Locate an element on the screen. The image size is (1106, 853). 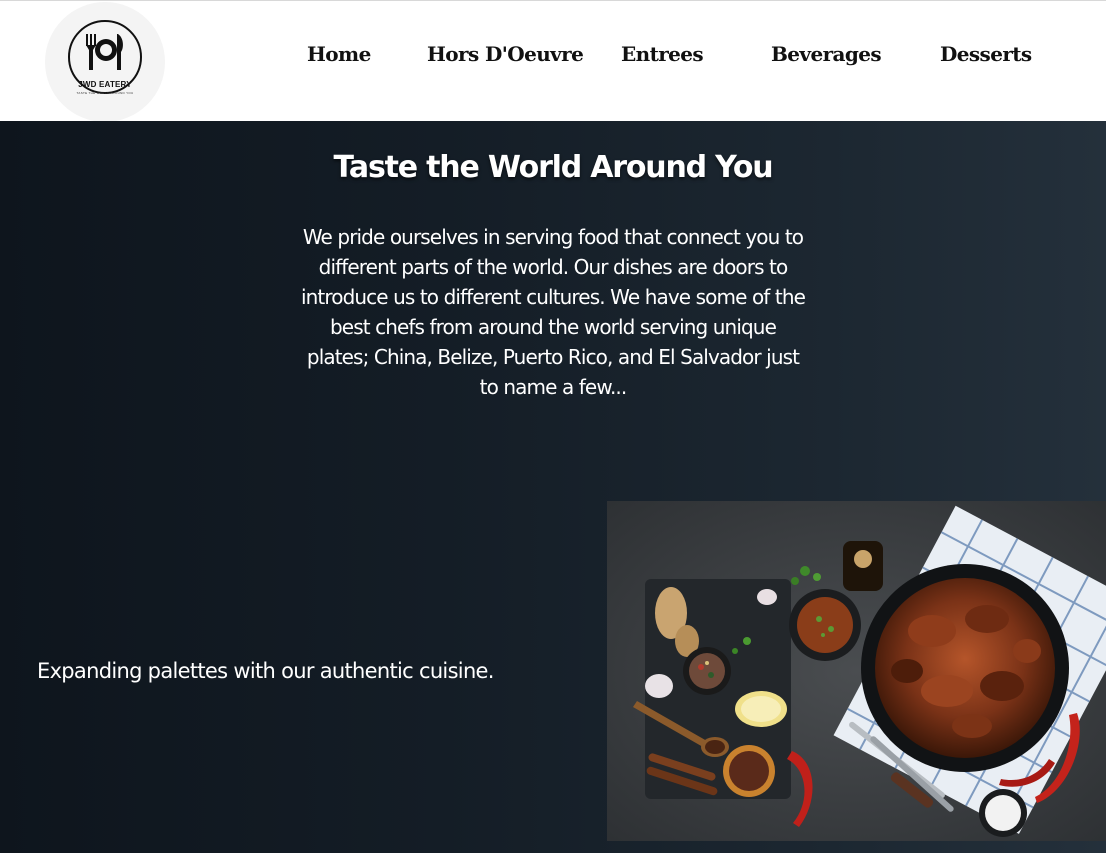
brand-name: JWD EATERY is located at coordinates (105, 84).